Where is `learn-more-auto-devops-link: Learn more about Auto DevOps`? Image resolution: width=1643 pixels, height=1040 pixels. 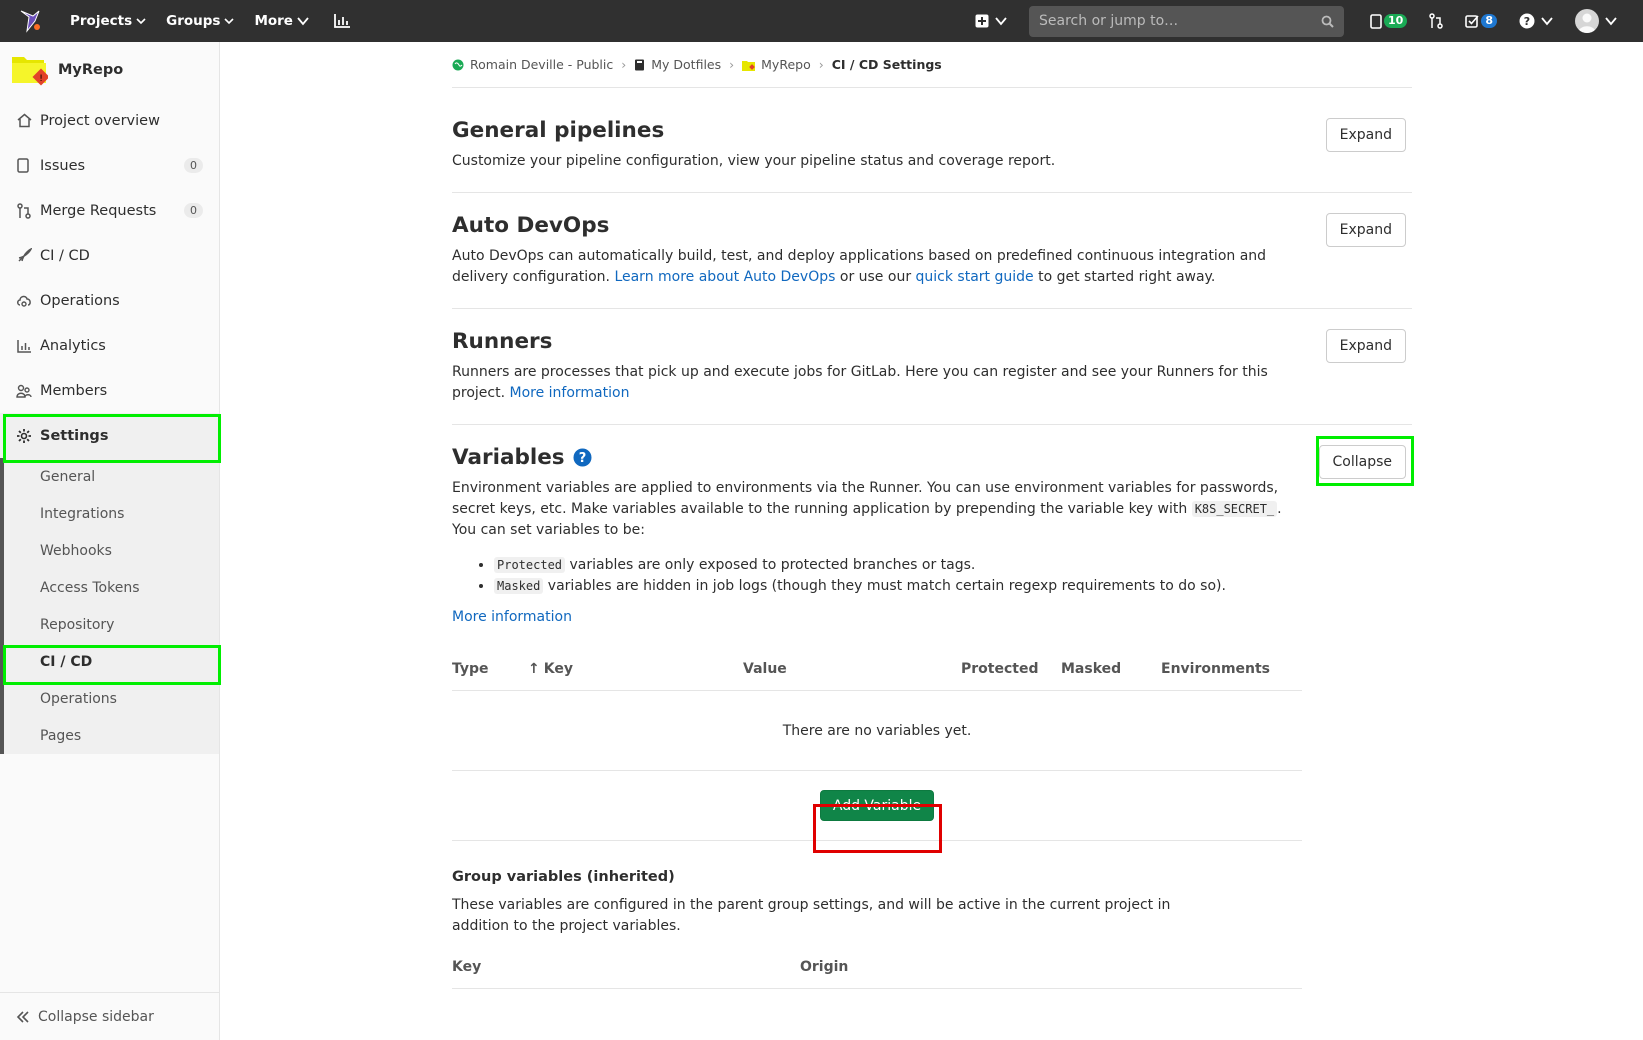 learn-more-auto-devops-link: Learn more about Auto DevOps is located at coordinates (724, 277).